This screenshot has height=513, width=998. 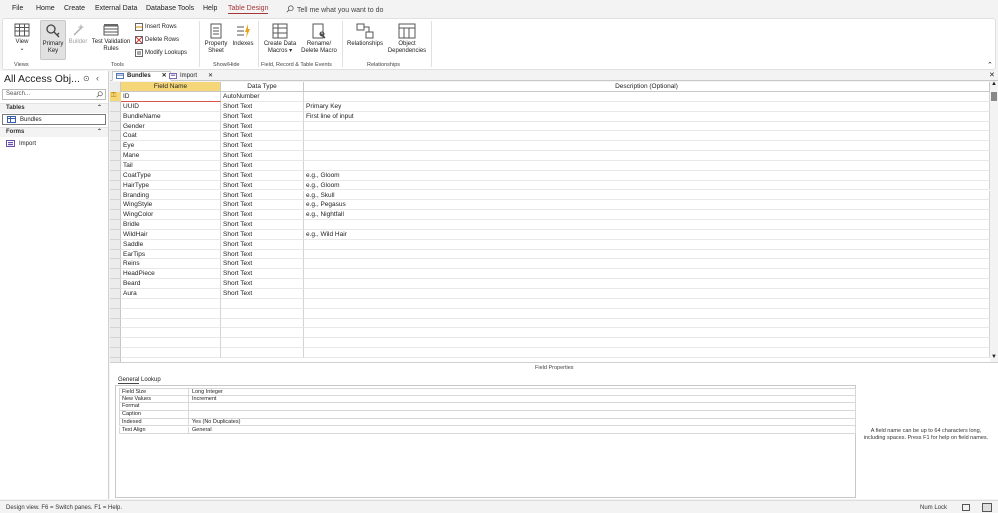 What do you see at coordinates (97, 78) in the screenshot?
I see `nav-collapse-icon: ‹` at bounding box center [97, 78].